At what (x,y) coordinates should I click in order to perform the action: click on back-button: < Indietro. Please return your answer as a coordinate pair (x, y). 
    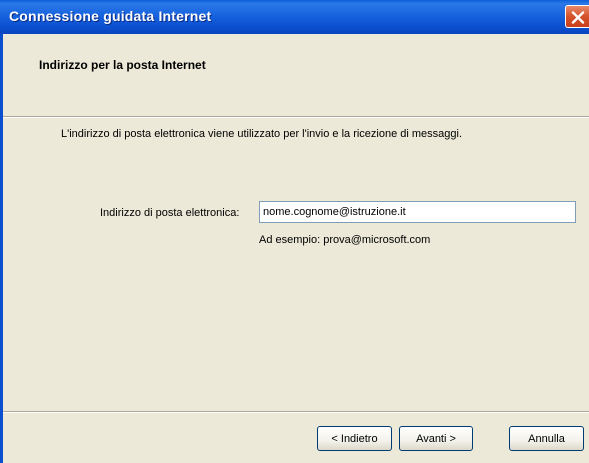
    Looking at the image, I should click on (354, 438).